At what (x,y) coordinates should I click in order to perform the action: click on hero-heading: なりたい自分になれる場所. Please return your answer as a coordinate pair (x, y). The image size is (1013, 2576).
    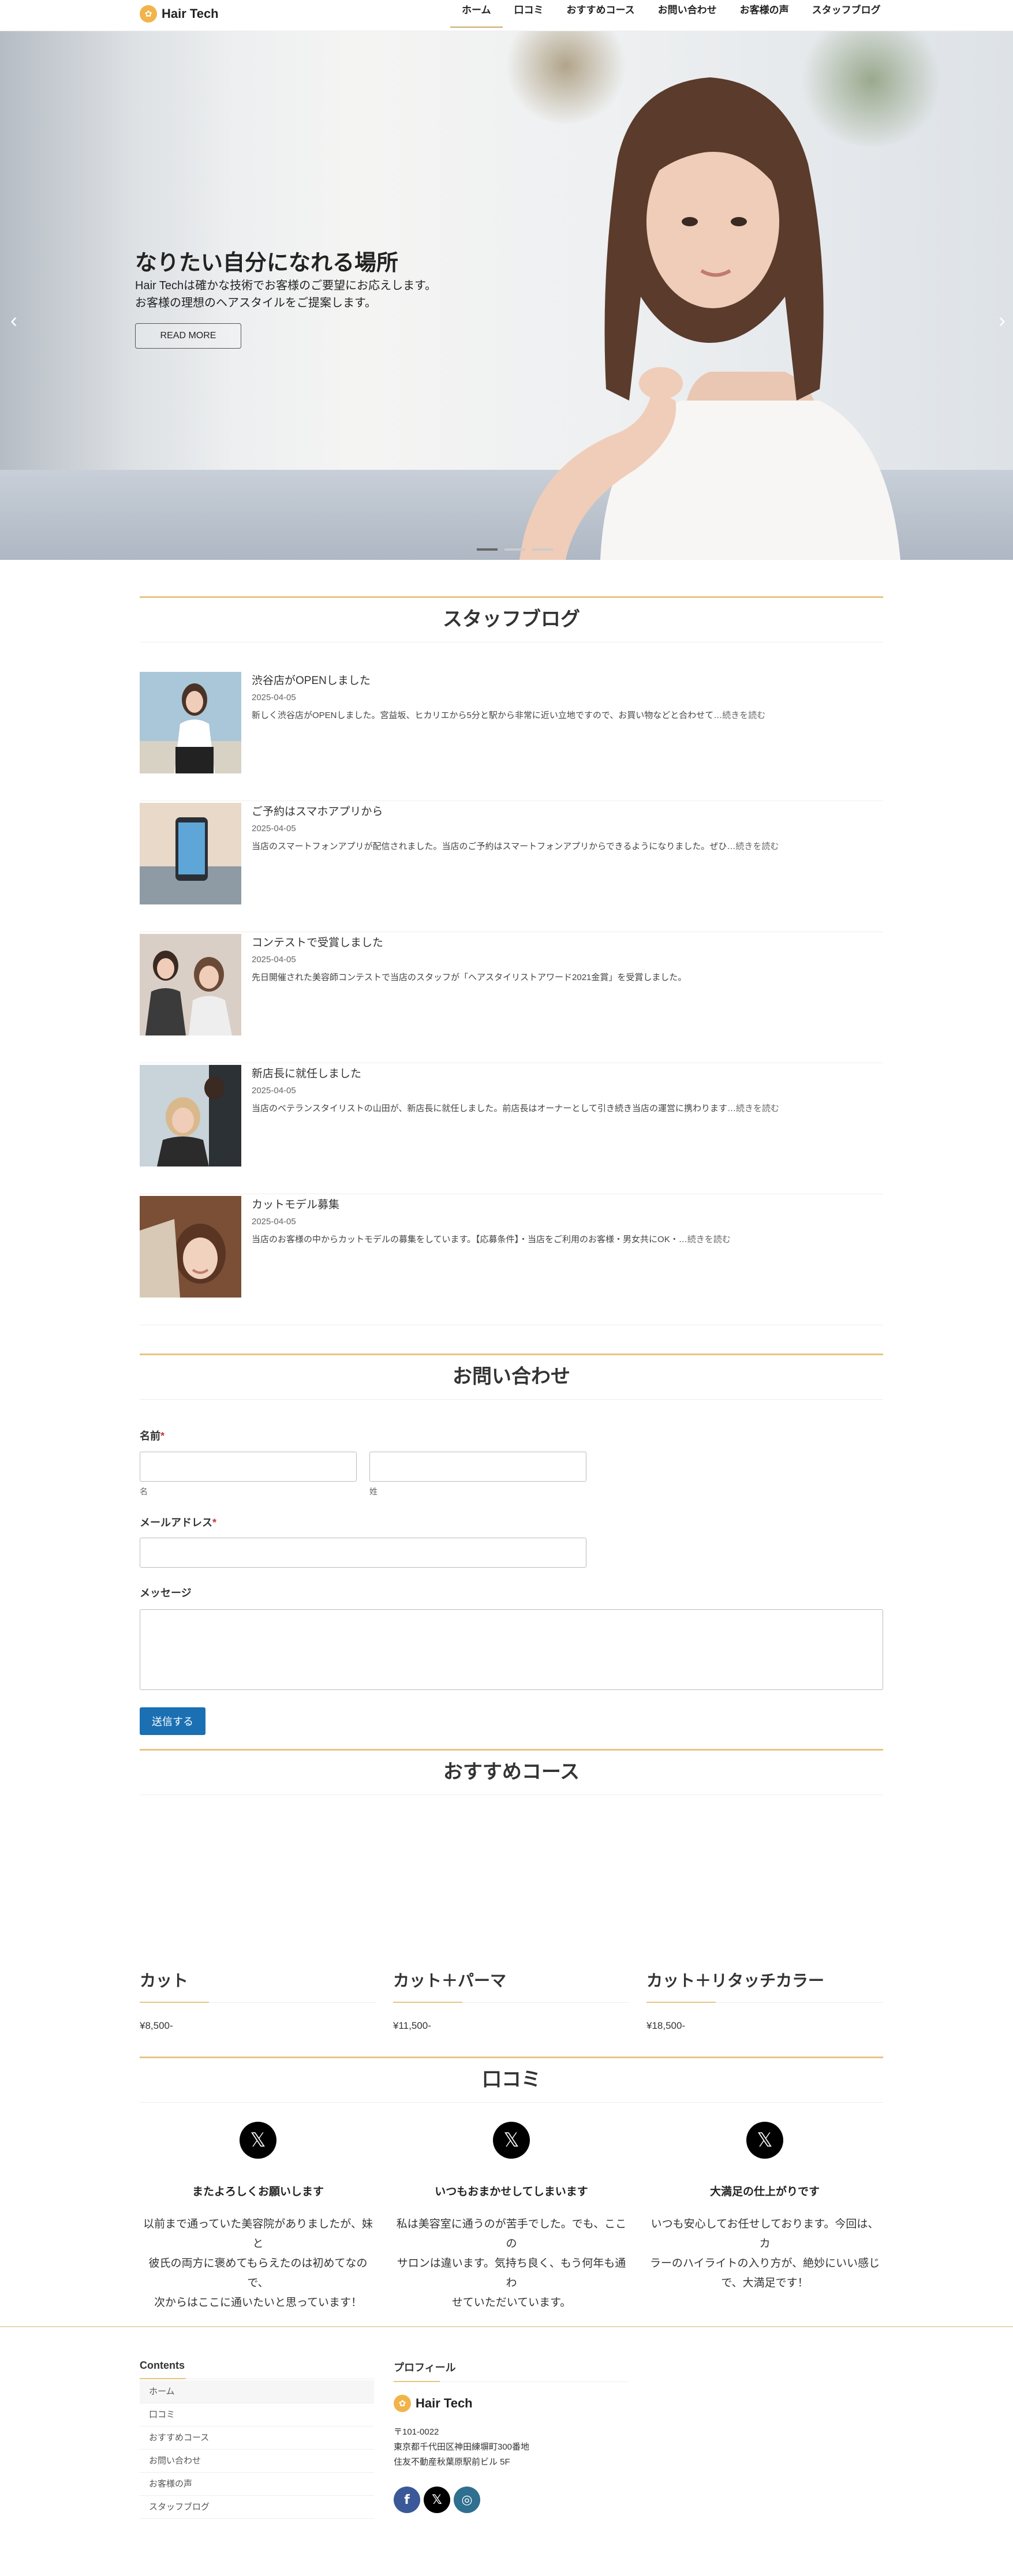
    Looking at the image, I should click on (267, 263).